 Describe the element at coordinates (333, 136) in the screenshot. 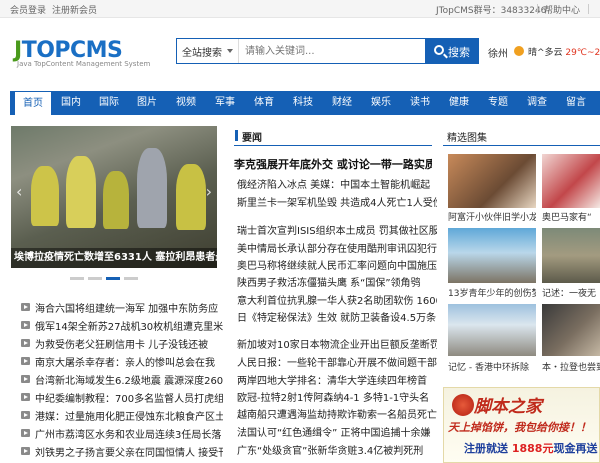

I see `section-header-news: 要闻` at that location.